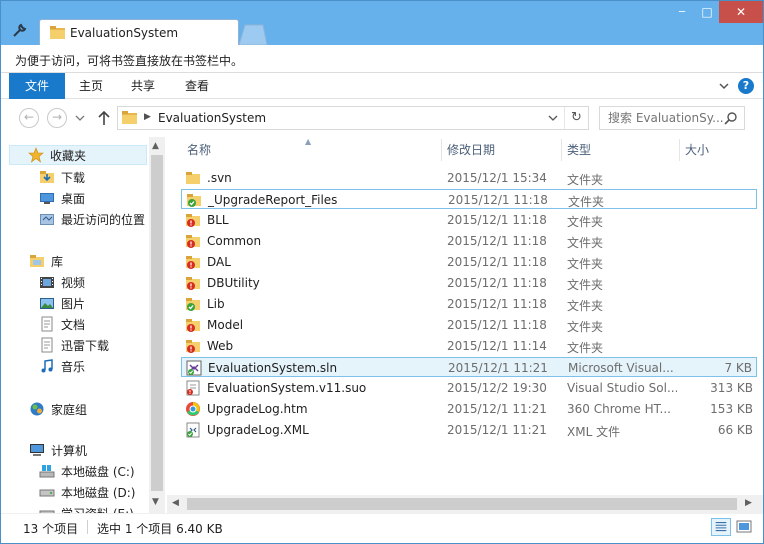 Image resolution: width=764 pixels, height=544 pixels. Describe the element at coordinates (469, 346) in the screenshot. I see `file-row: Web 2015/12/1 11:14 文件夹` at that location.